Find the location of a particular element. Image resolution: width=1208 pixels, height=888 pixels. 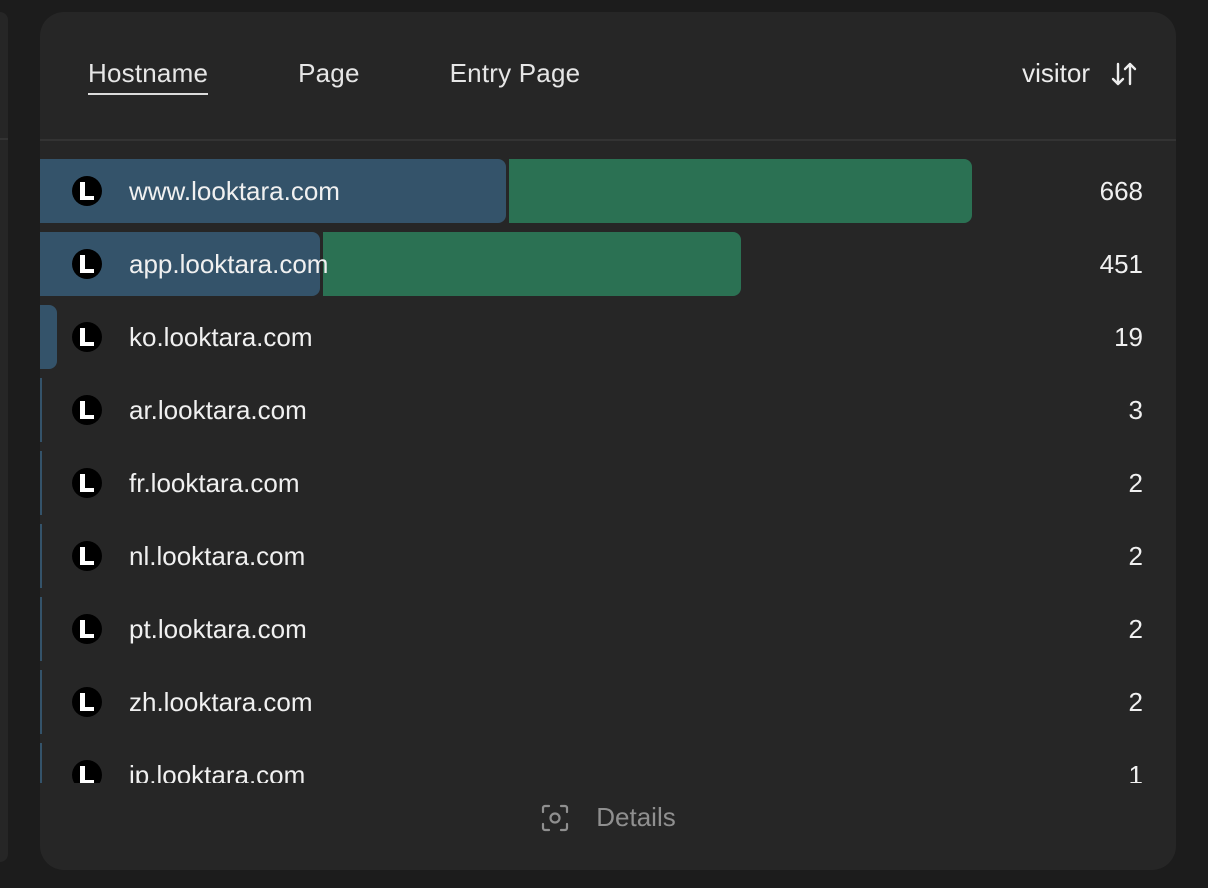

hostname-label: www.looktara.com is located at coordinates (234, 191).